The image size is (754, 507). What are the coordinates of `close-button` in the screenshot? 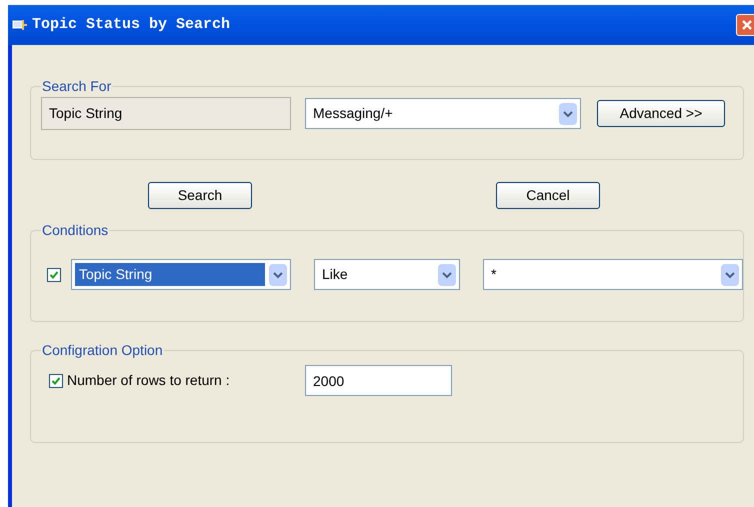 It's located at (745, 25).